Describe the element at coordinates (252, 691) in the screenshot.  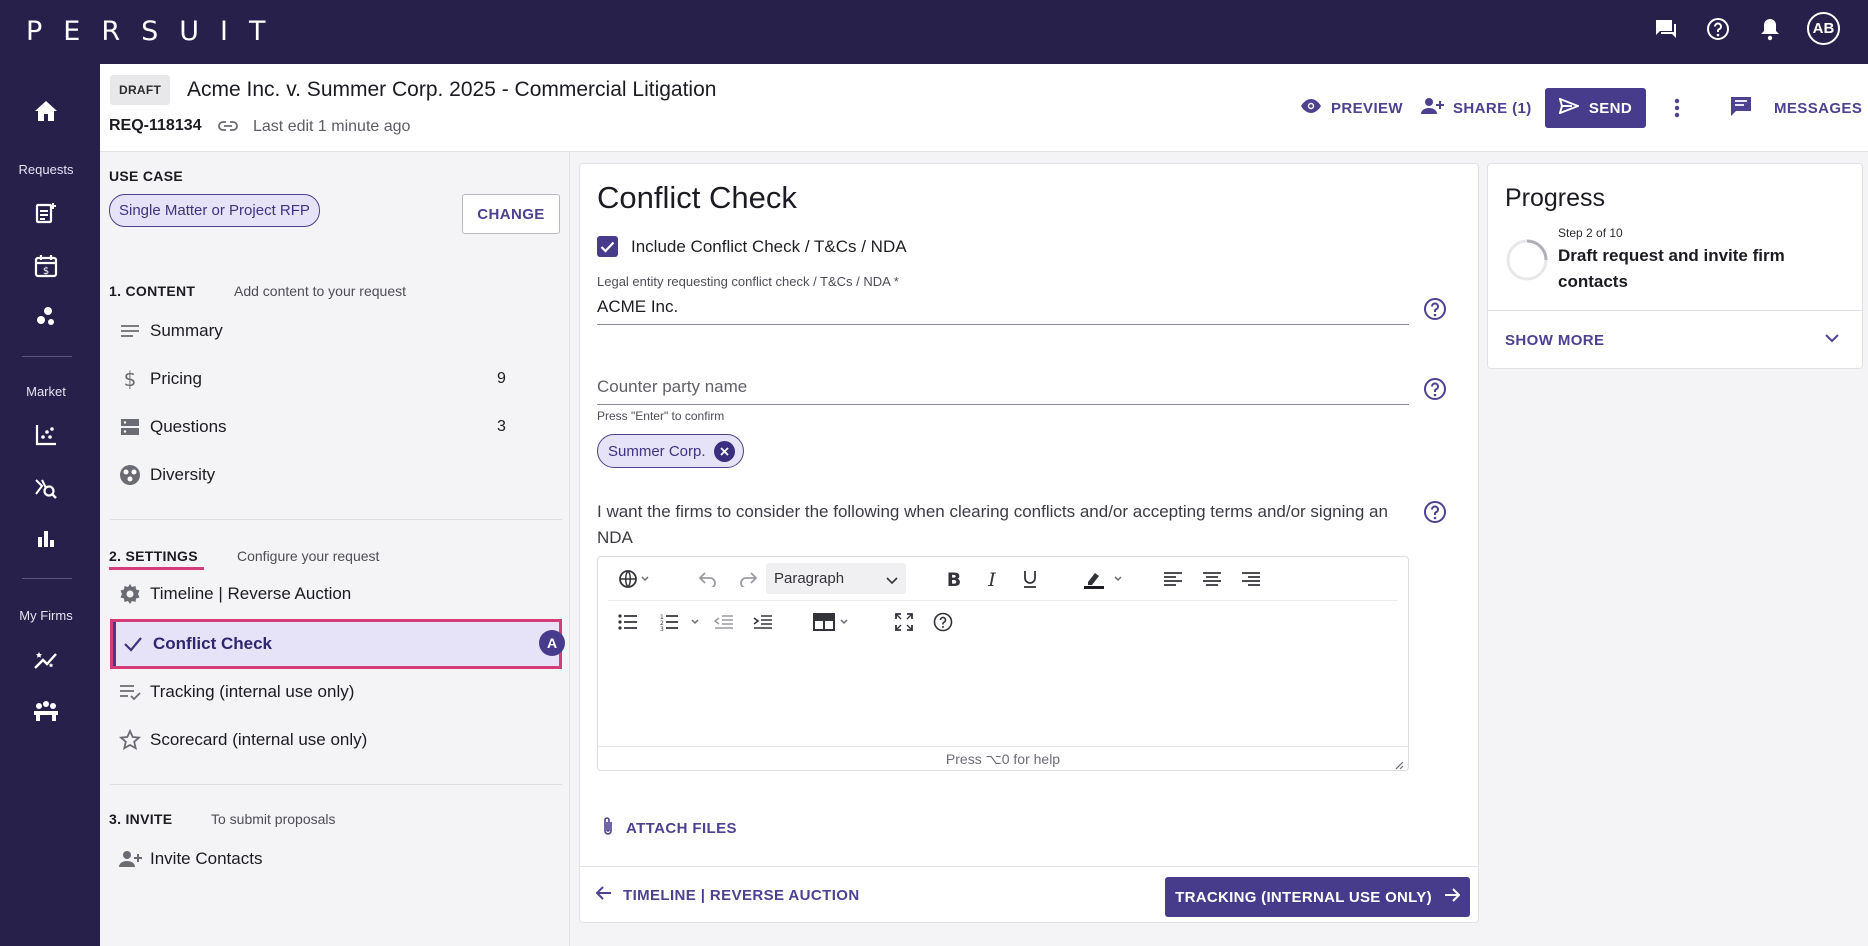
I see `nav-label: Tracking (internal use only)` at that location.